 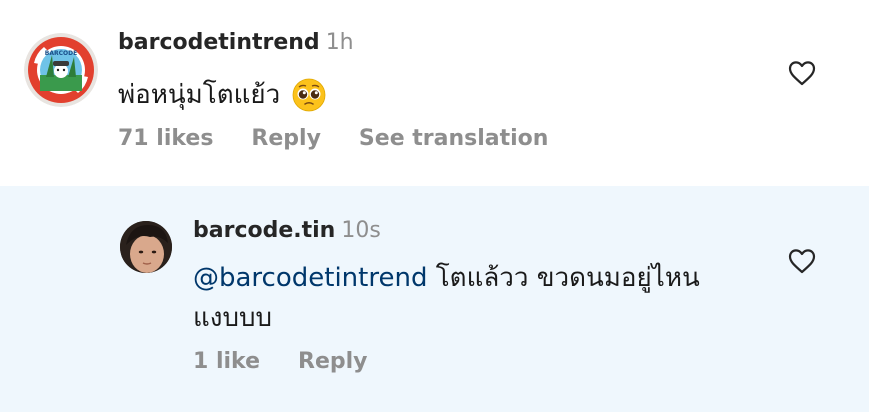 What do you see at coordinates (454, 138) in the screenshot?
I see `see-translation-button: See translation` at bounding box center [454, 138].